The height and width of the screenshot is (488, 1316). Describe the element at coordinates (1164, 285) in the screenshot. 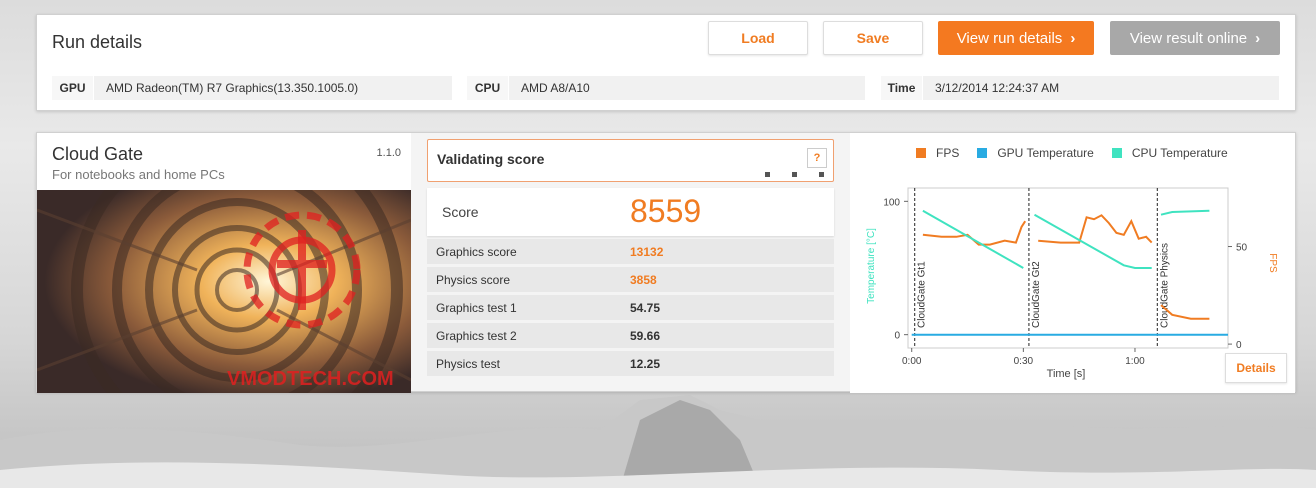

I see `segment-label: CloudGate Physics` at that location.